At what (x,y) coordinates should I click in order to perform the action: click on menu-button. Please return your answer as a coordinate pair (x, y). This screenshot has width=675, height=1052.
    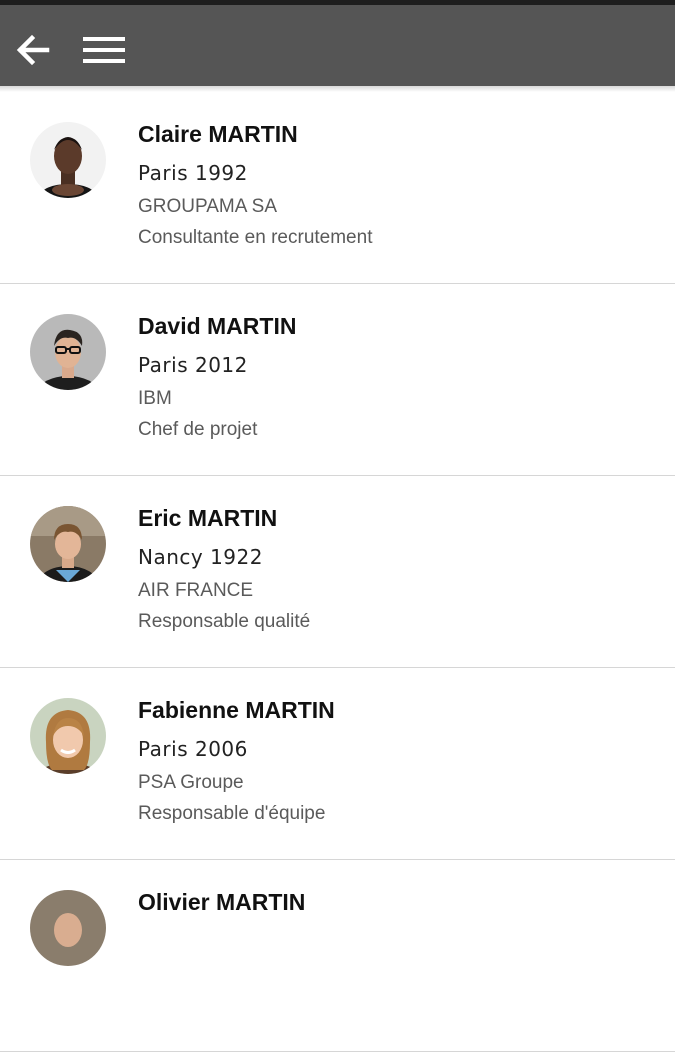
    Looking at the image, I should click on (104, 50).